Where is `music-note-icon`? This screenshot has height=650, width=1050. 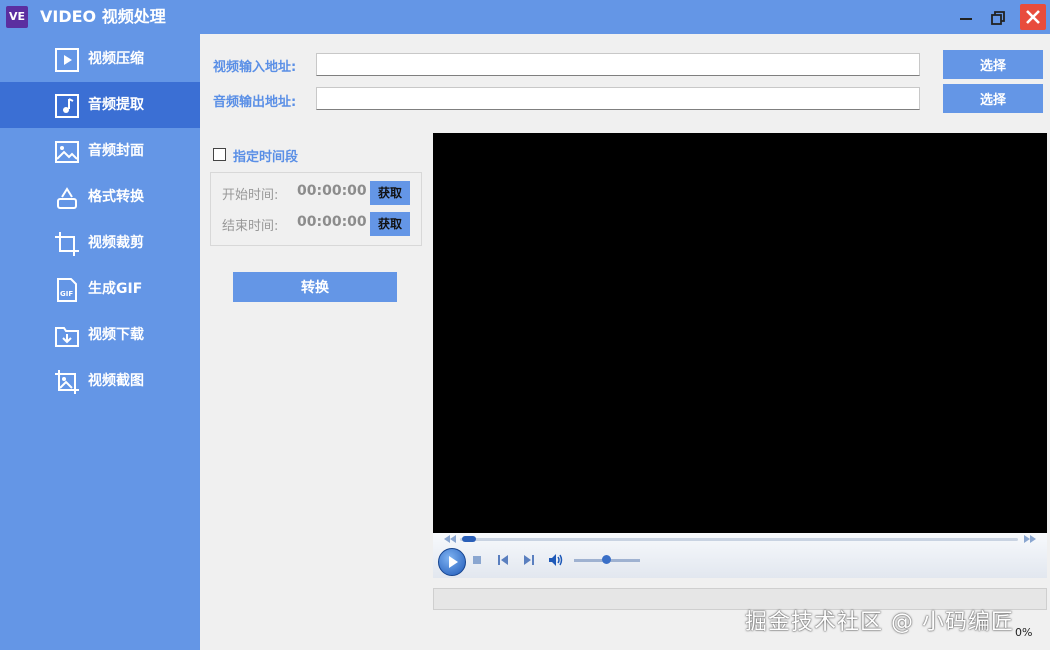 music-note-icon is located at coordinates (67, 106).